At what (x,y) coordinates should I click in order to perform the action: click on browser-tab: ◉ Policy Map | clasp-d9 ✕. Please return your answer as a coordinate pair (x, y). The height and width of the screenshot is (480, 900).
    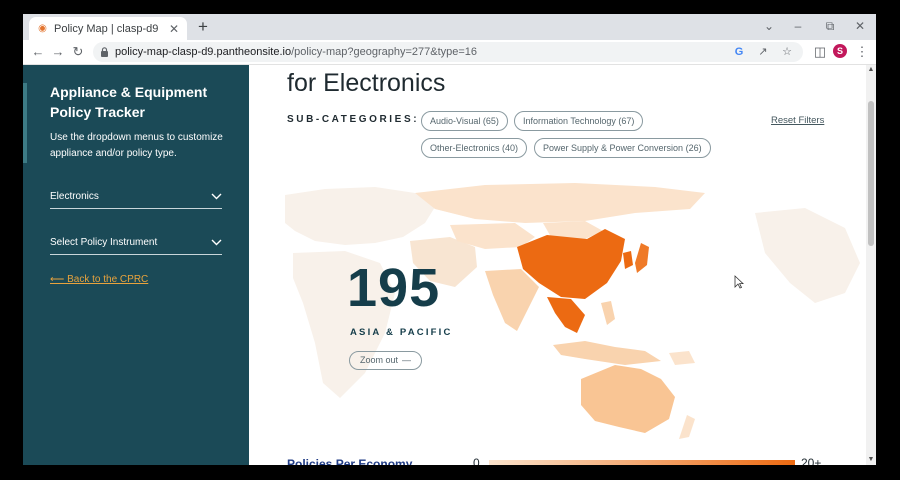
    Looking at the image, I should click on (108, 28).